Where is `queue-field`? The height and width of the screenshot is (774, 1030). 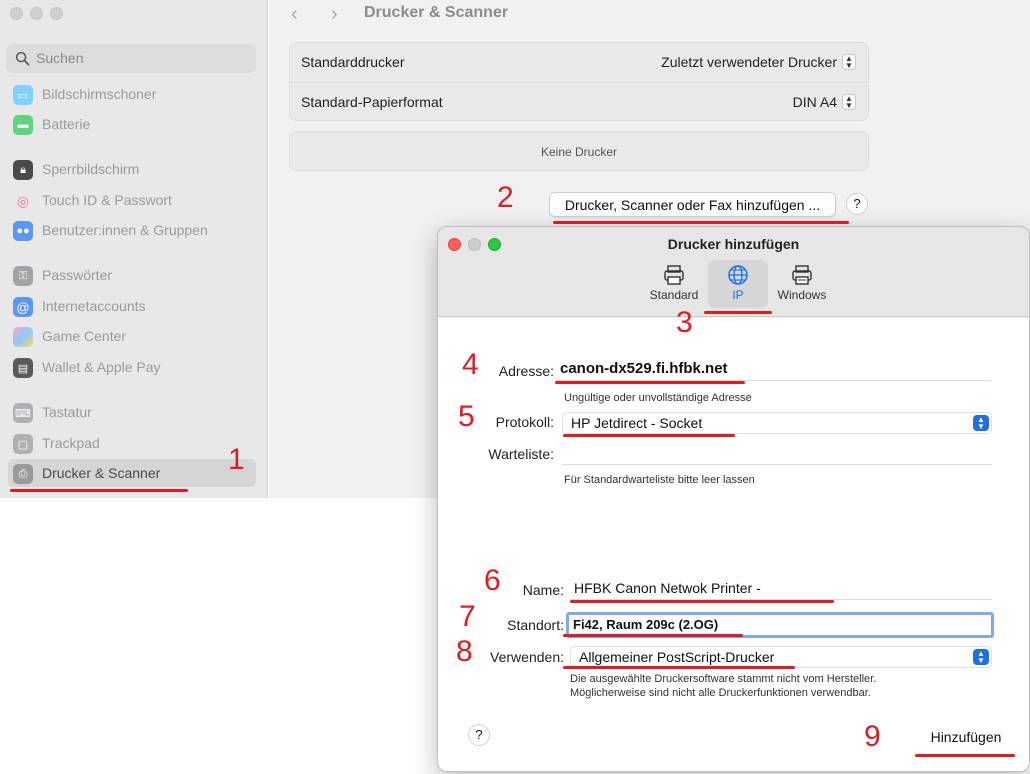
queue-field is located at coordinates (777, 454).